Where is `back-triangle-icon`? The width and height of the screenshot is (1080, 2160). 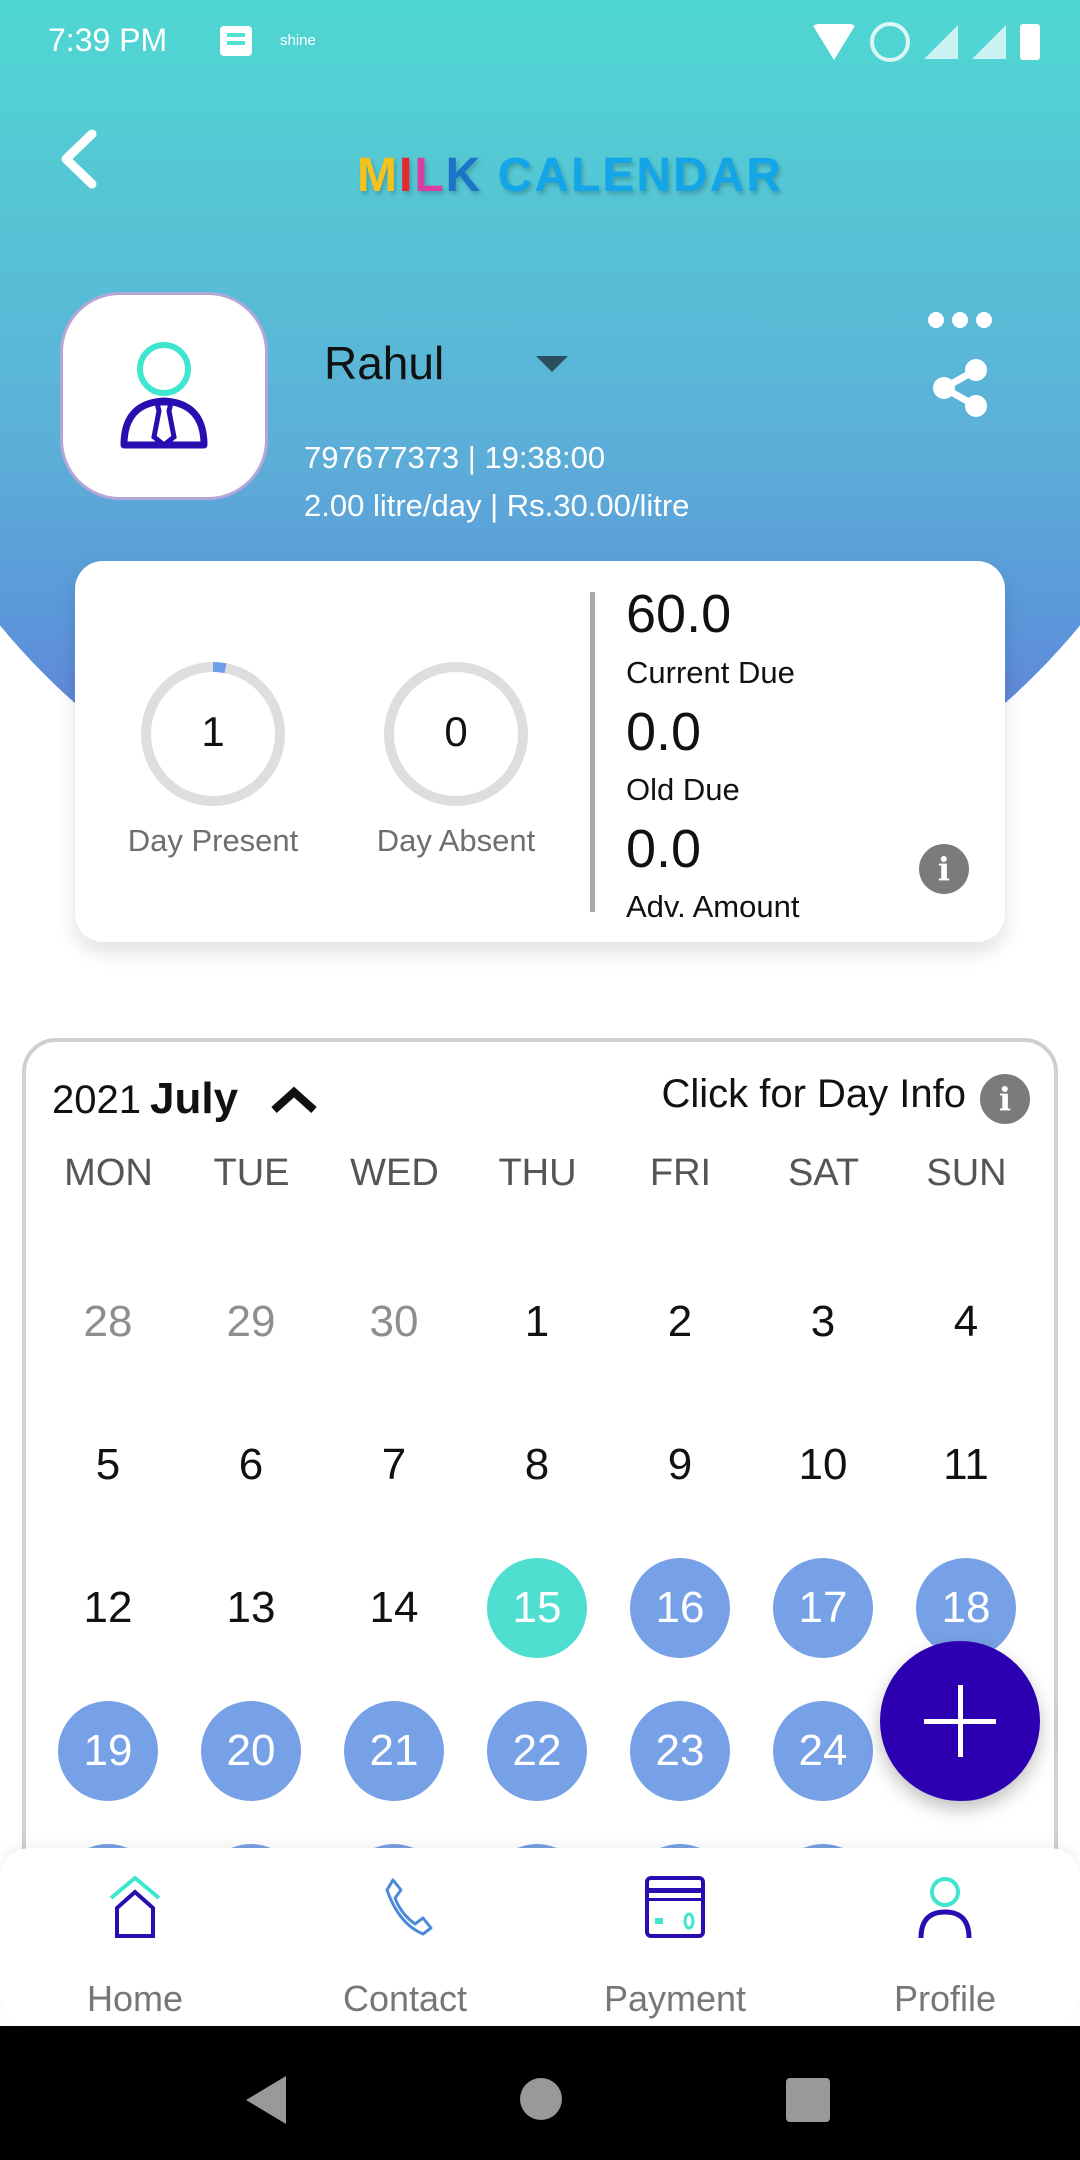
back-triangle-icon is located at coordinates (266, 2100).